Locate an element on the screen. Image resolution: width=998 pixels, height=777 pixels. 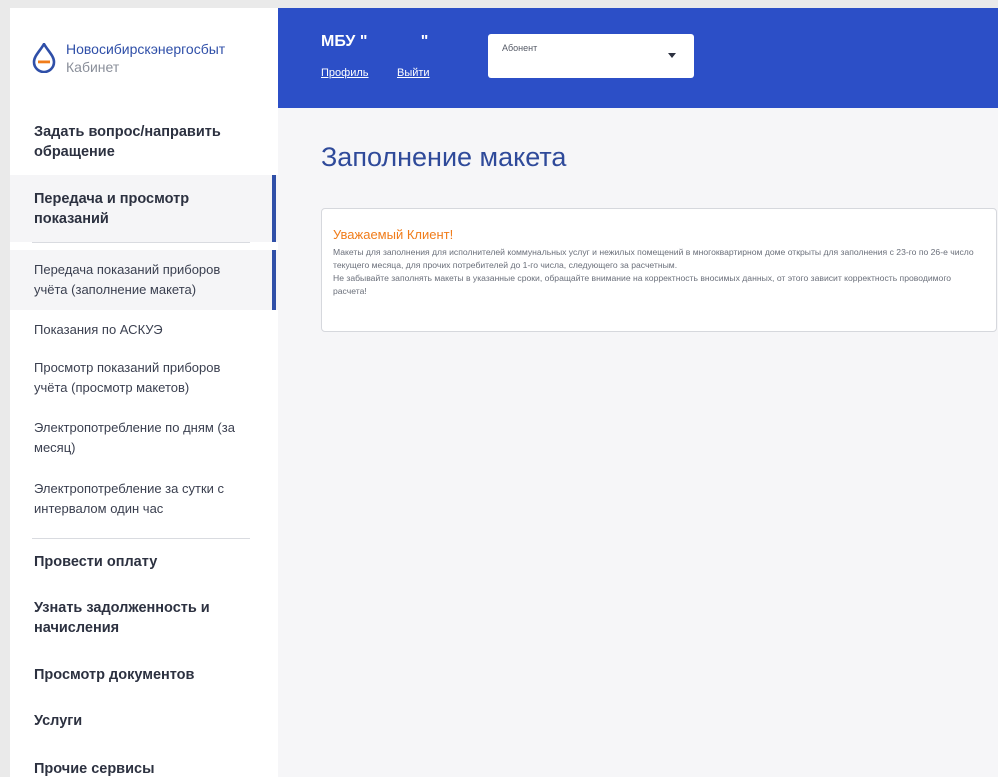
sidebar-item-debt: Узнать задолженность и начисления is located at coordinates (144, 618).